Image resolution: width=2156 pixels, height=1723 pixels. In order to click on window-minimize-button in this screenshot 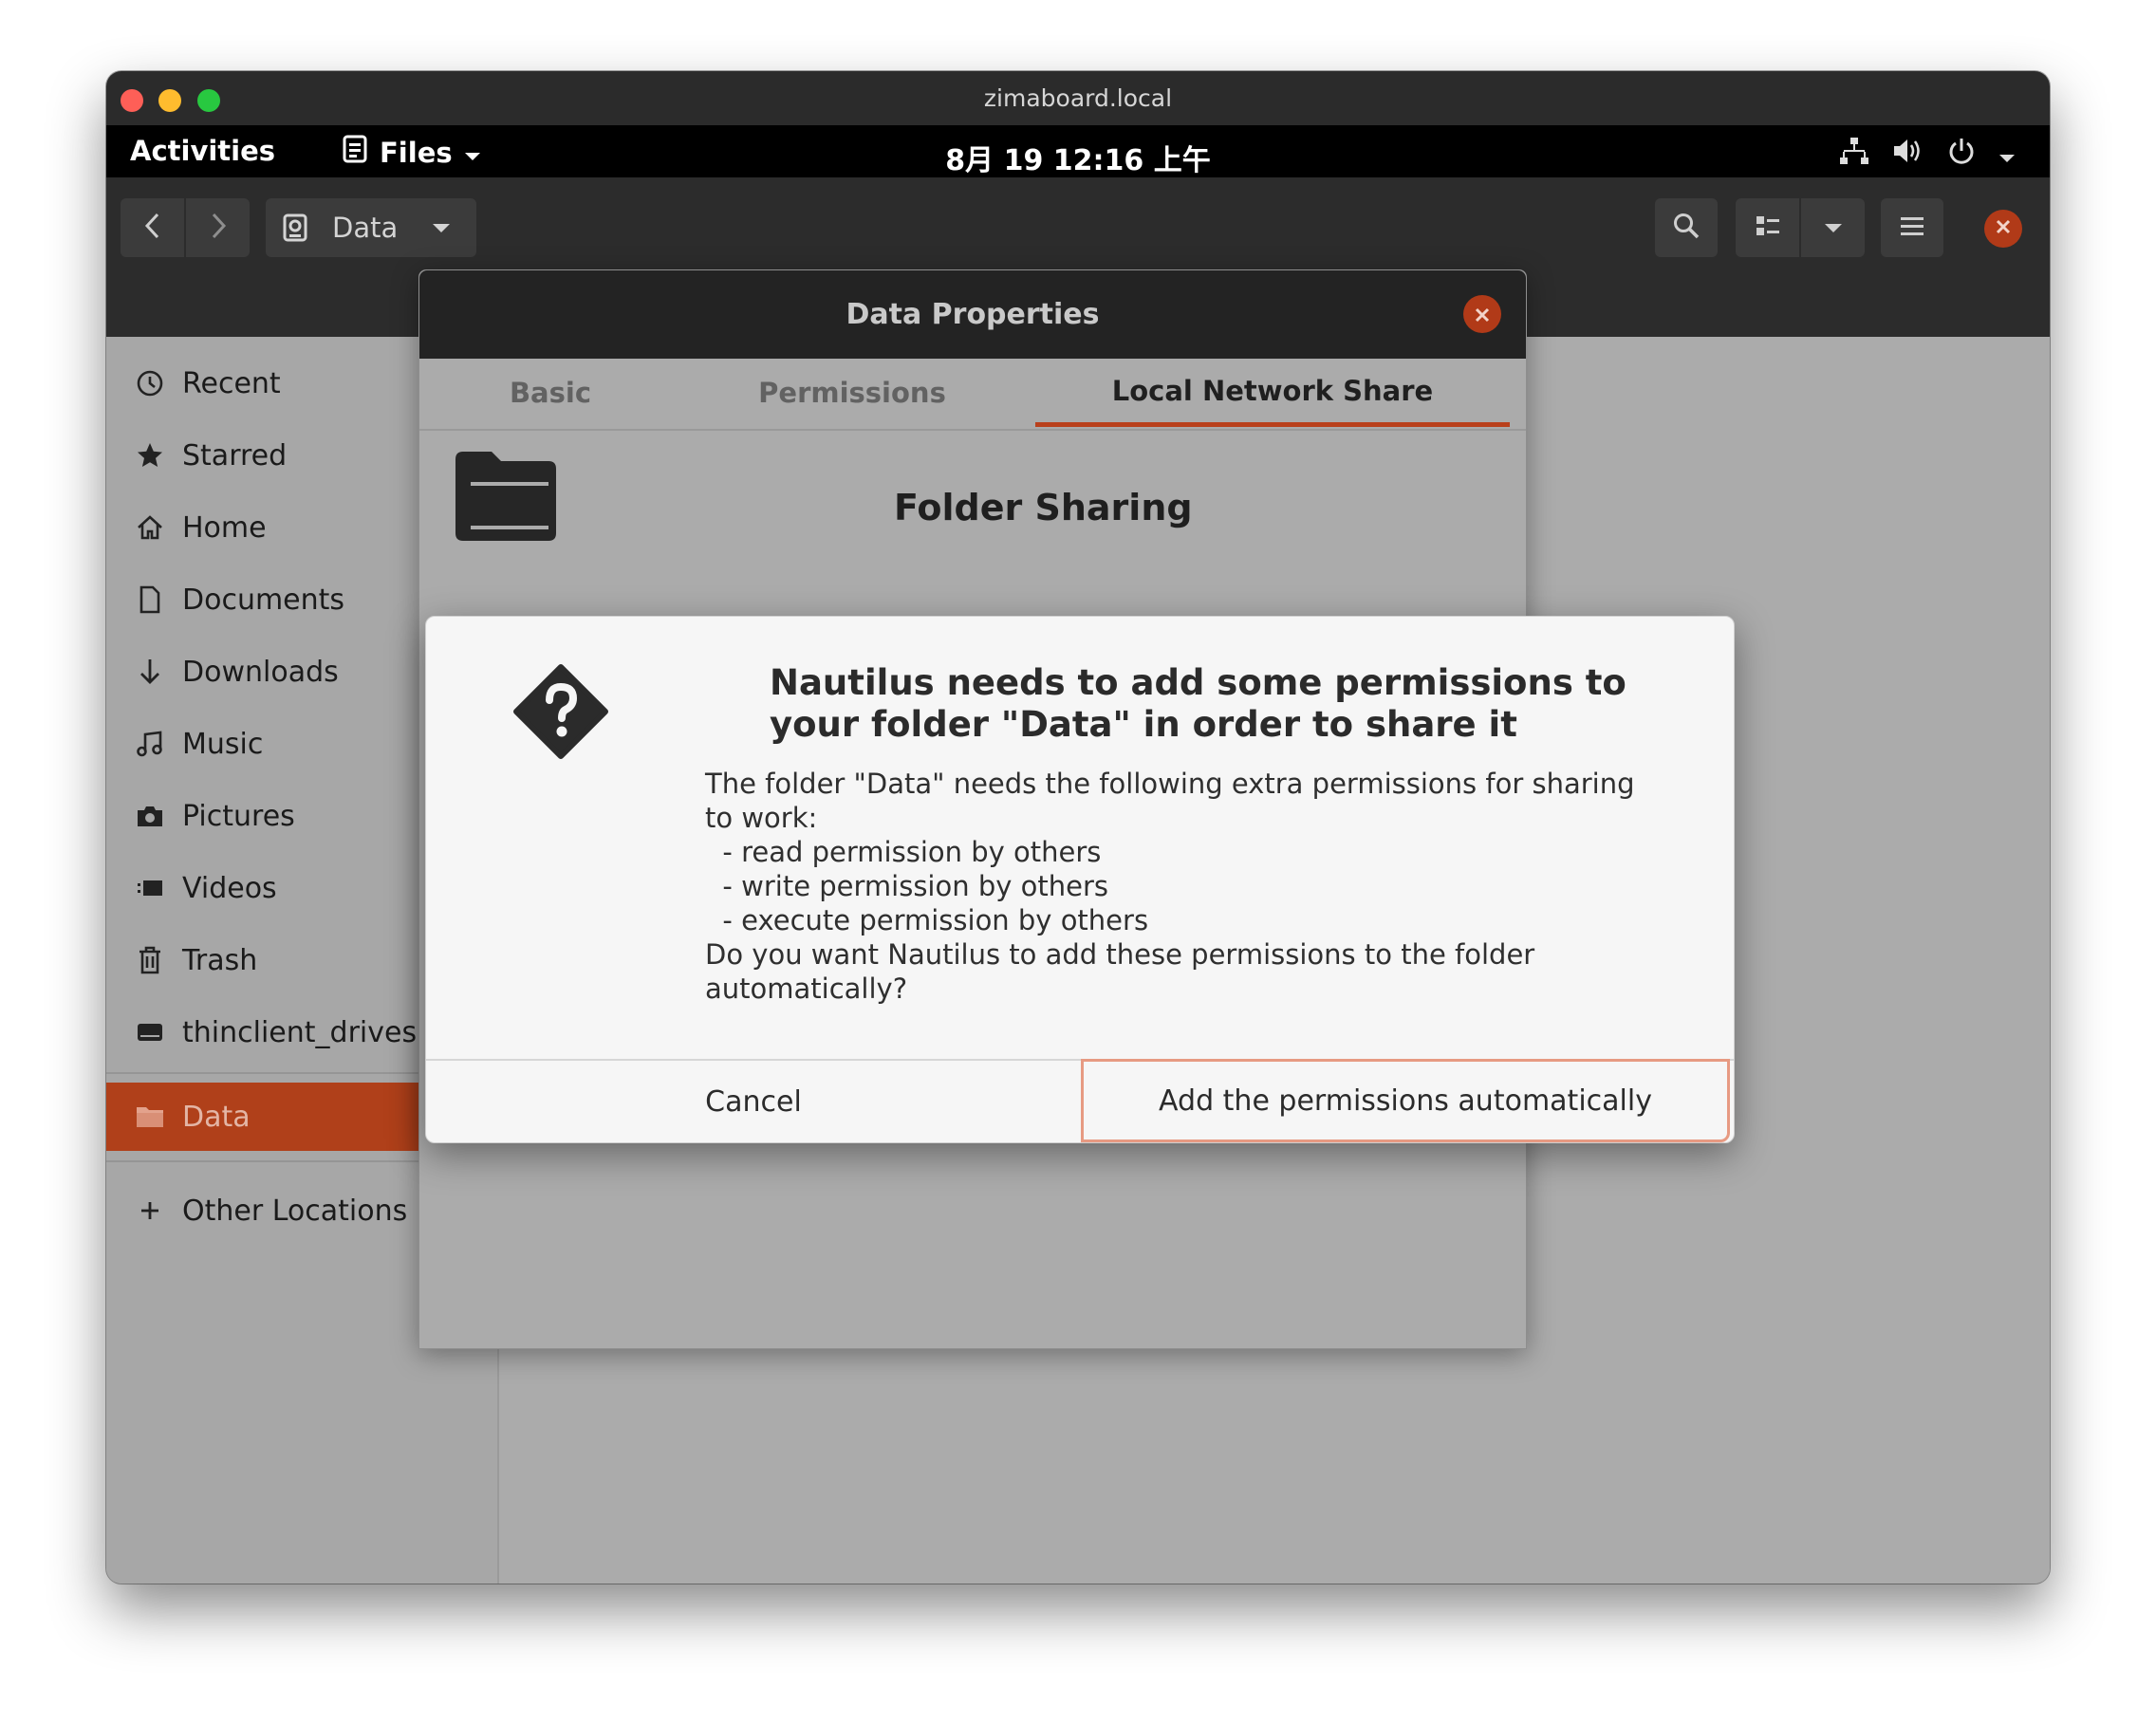, I will do `click(169, 100)`.